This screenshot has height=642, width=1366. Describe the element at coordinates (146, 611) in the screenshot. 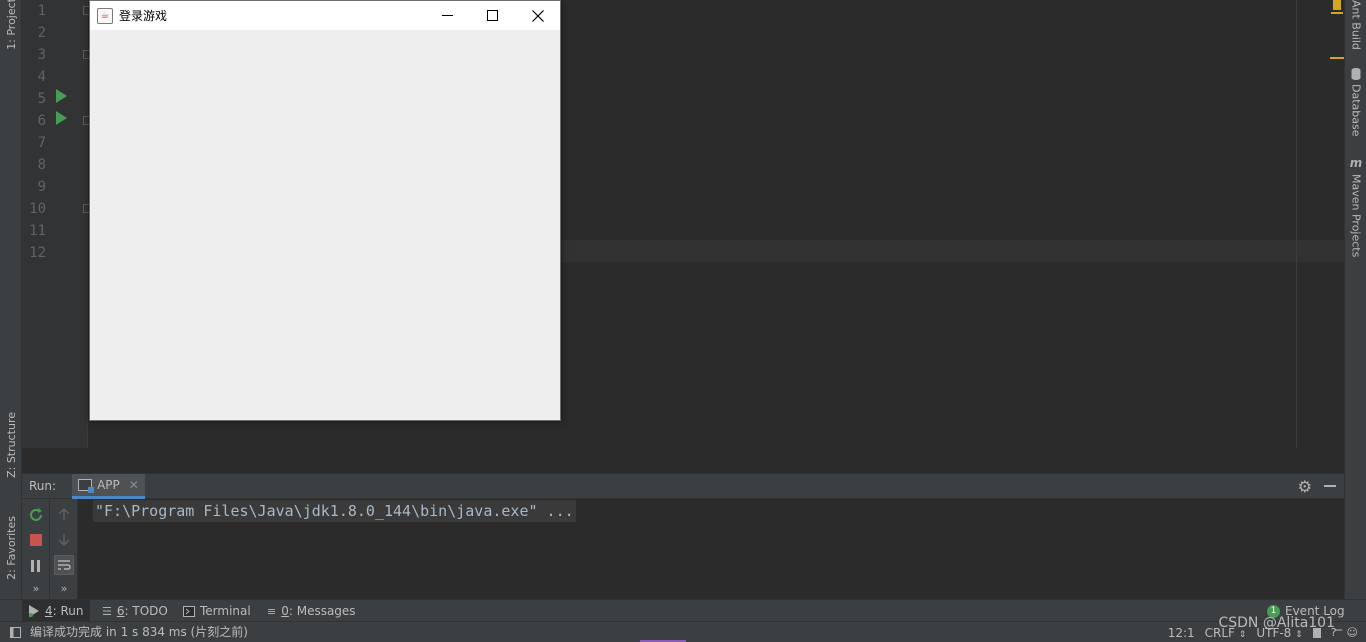

I see `todo-tool-text: : TODO` at that location.